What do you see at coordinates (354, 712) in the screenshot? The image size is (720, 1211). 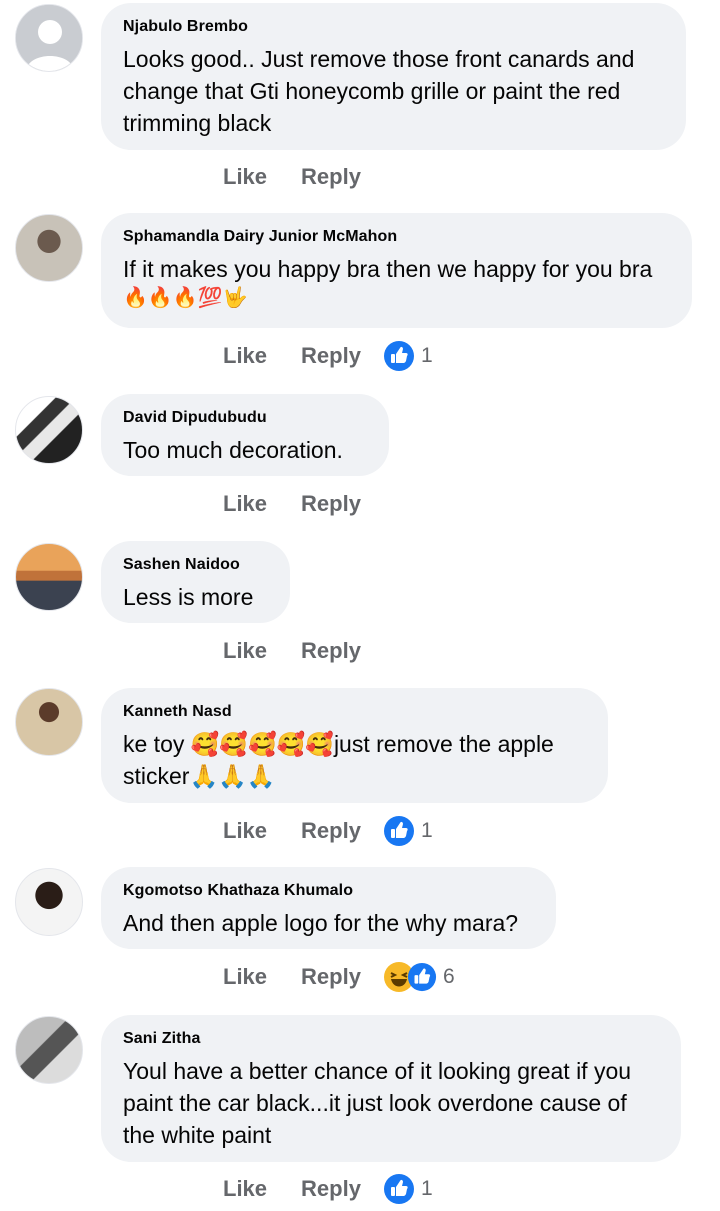 I see `comment-author: Kanneth Nasd` at bounding box center [354, 712].